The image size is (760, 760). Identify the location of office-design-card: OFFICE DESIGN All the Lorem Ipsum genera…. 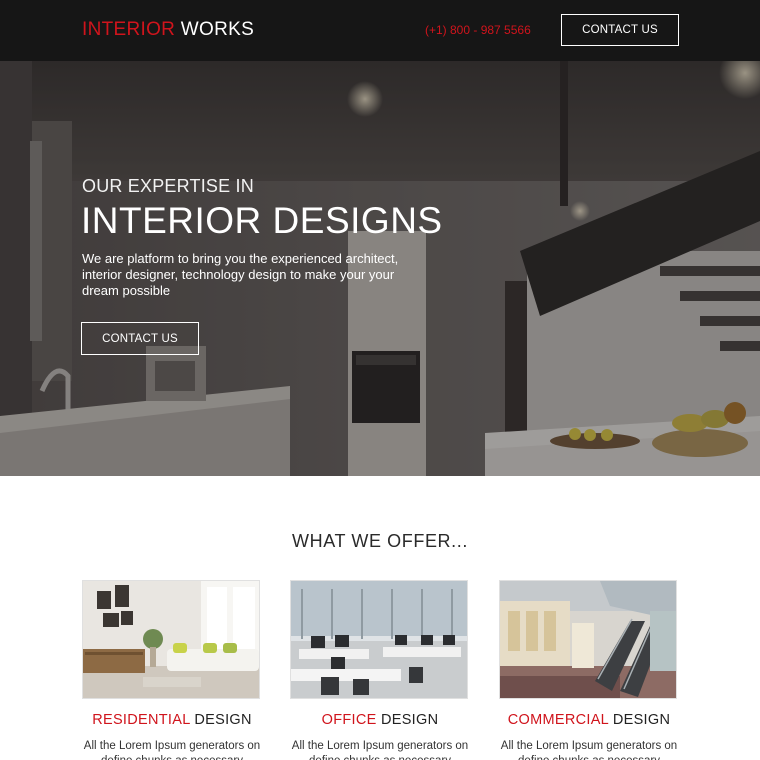
(380, 670).